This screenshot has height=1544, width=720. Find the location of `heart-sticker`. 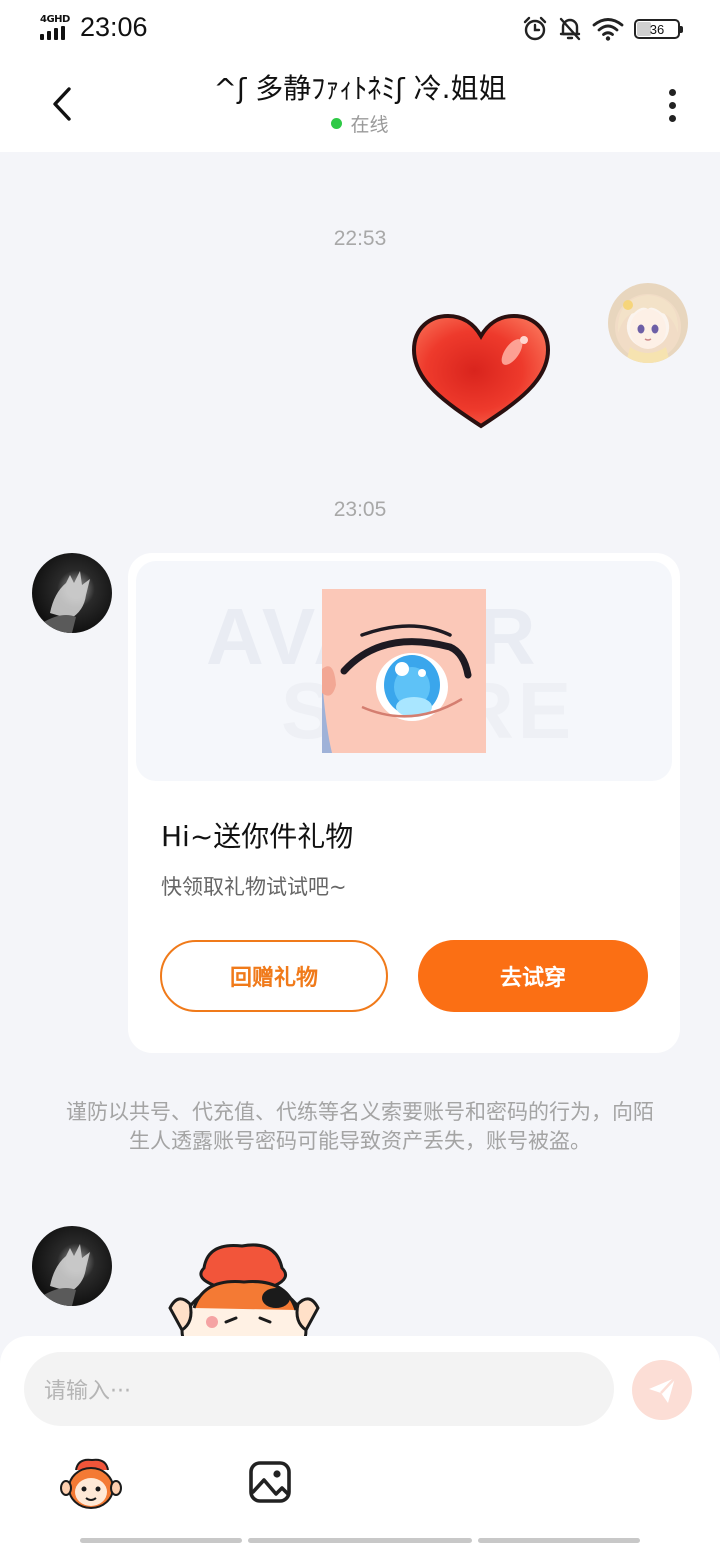

heart-sticker is located at coordinates (481, 372).